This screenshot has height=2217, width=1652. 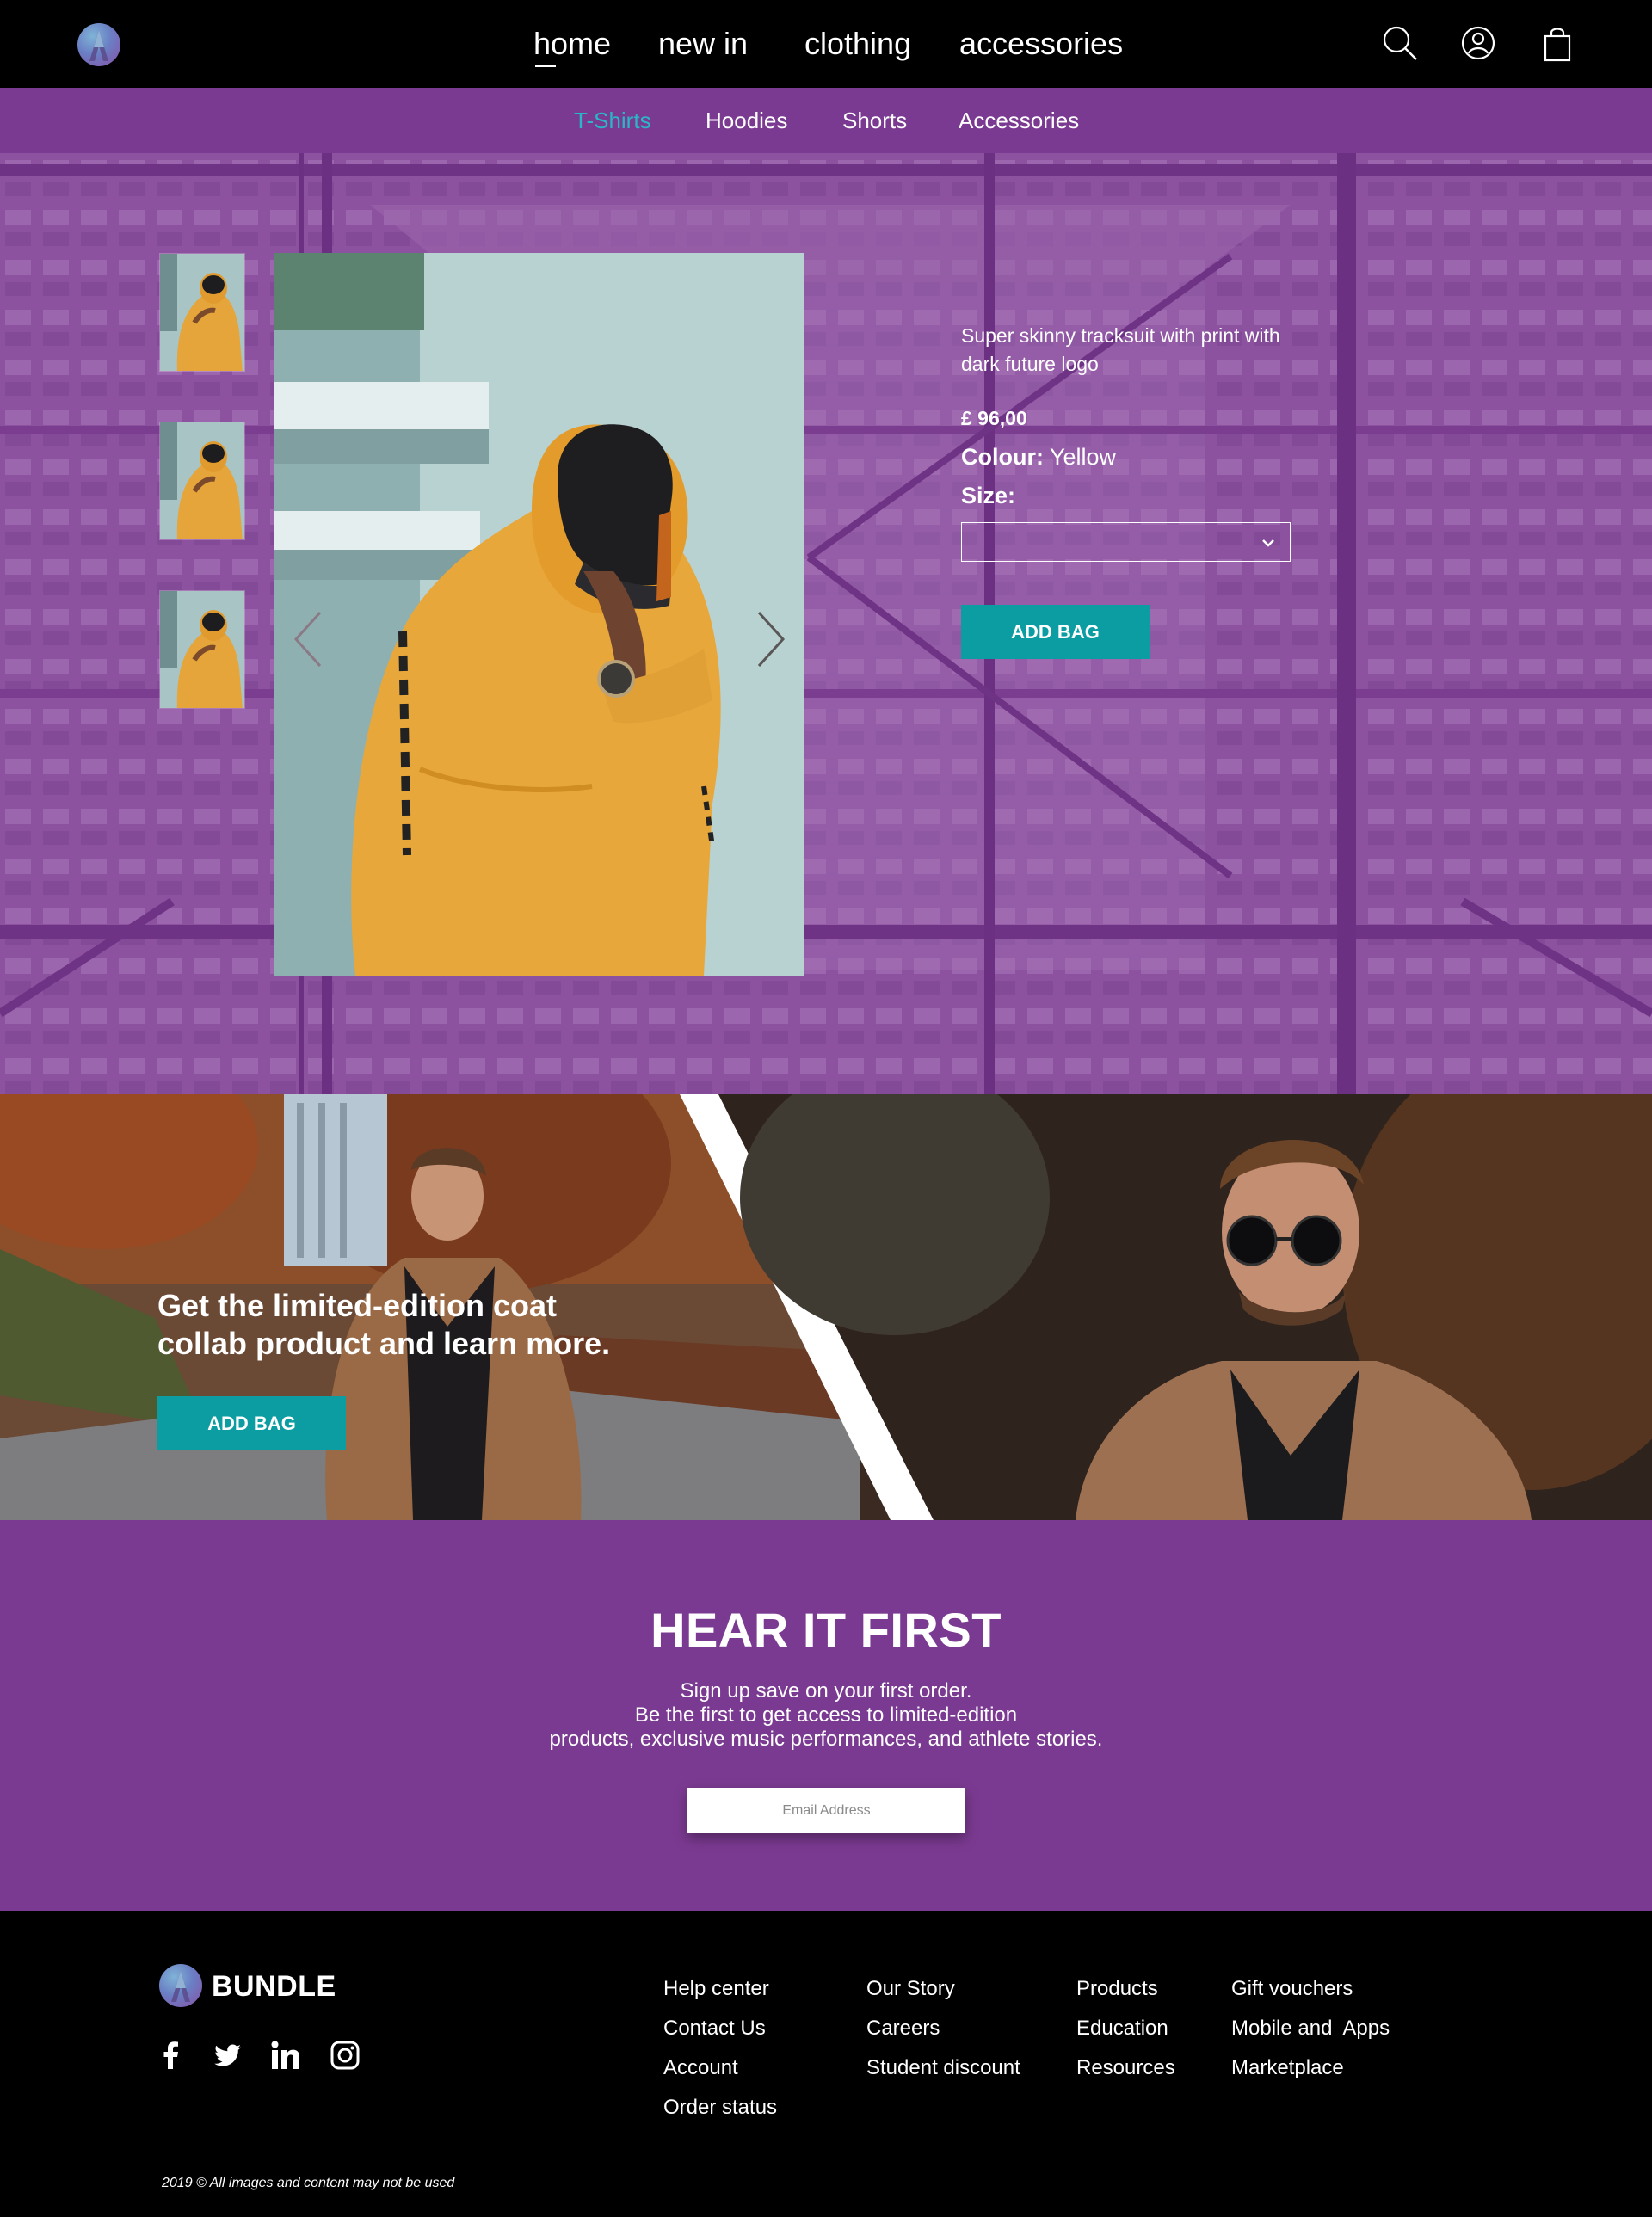 I want to click on footer-link-careers: Careers, so click(x=943, y=2029).